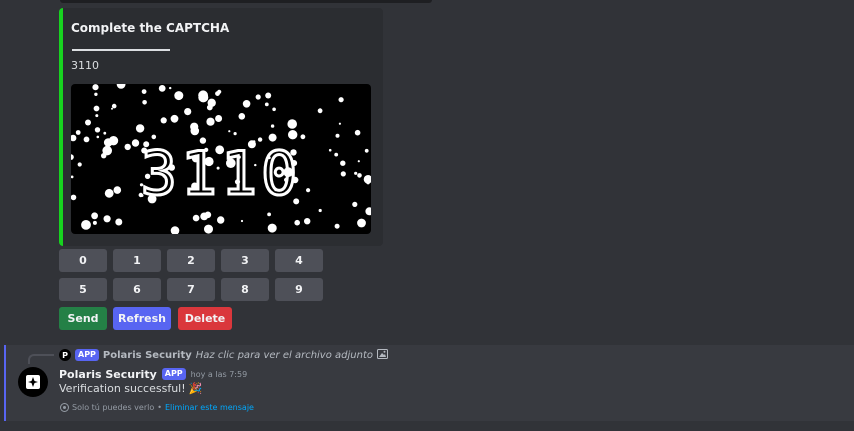  What do you see at coordinates (83, 260) in the screenshot?
I see `digit-button-0: 0` at bounding box center [83, 260].